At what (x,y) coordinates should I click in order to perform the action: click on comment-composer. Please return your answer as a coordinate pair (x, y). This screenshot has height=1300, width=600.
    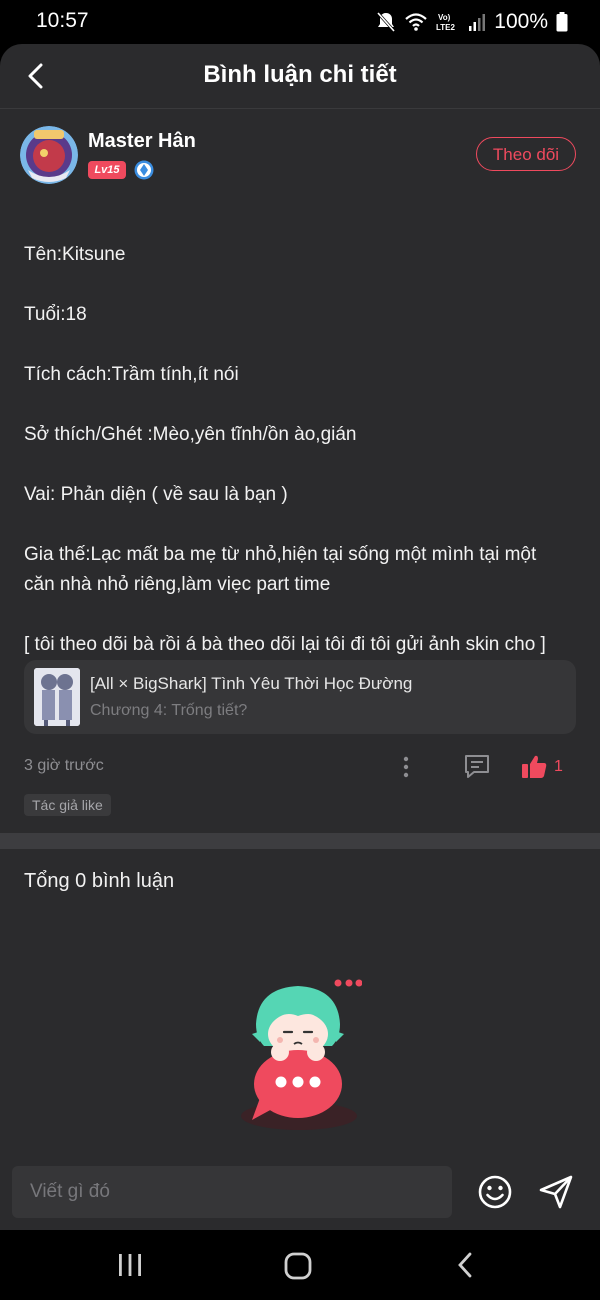
    Looking at the image, I should click on (300, 1194).